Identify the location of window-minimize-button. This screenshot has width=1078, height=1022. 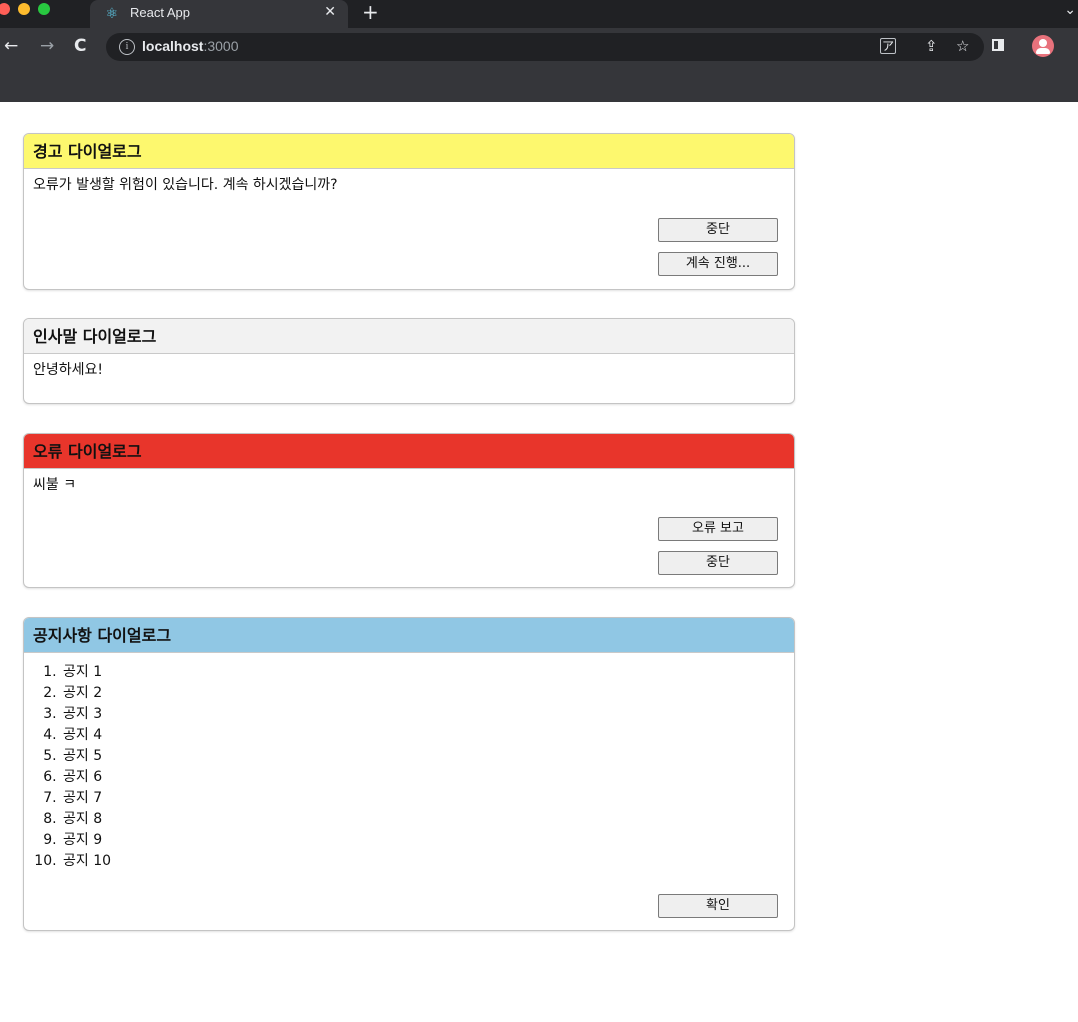
(24, 9).